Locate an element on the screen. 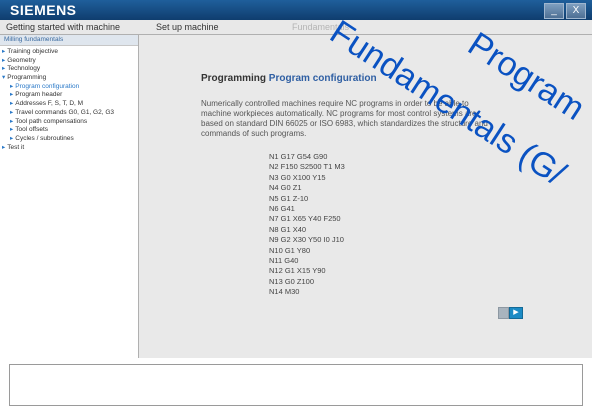 This screenshot has width=592, height=409. code-line: N5 G1 Z-10 is located at coordinates (289, 198).